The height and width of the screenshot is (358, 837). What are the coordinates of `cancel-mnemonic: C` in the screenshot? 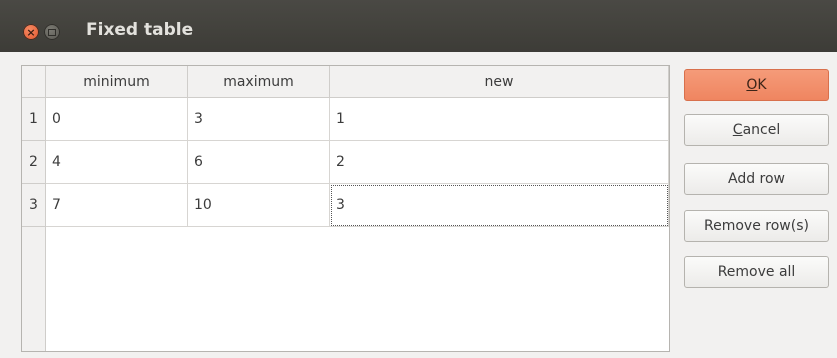 It's located at (737, 130).